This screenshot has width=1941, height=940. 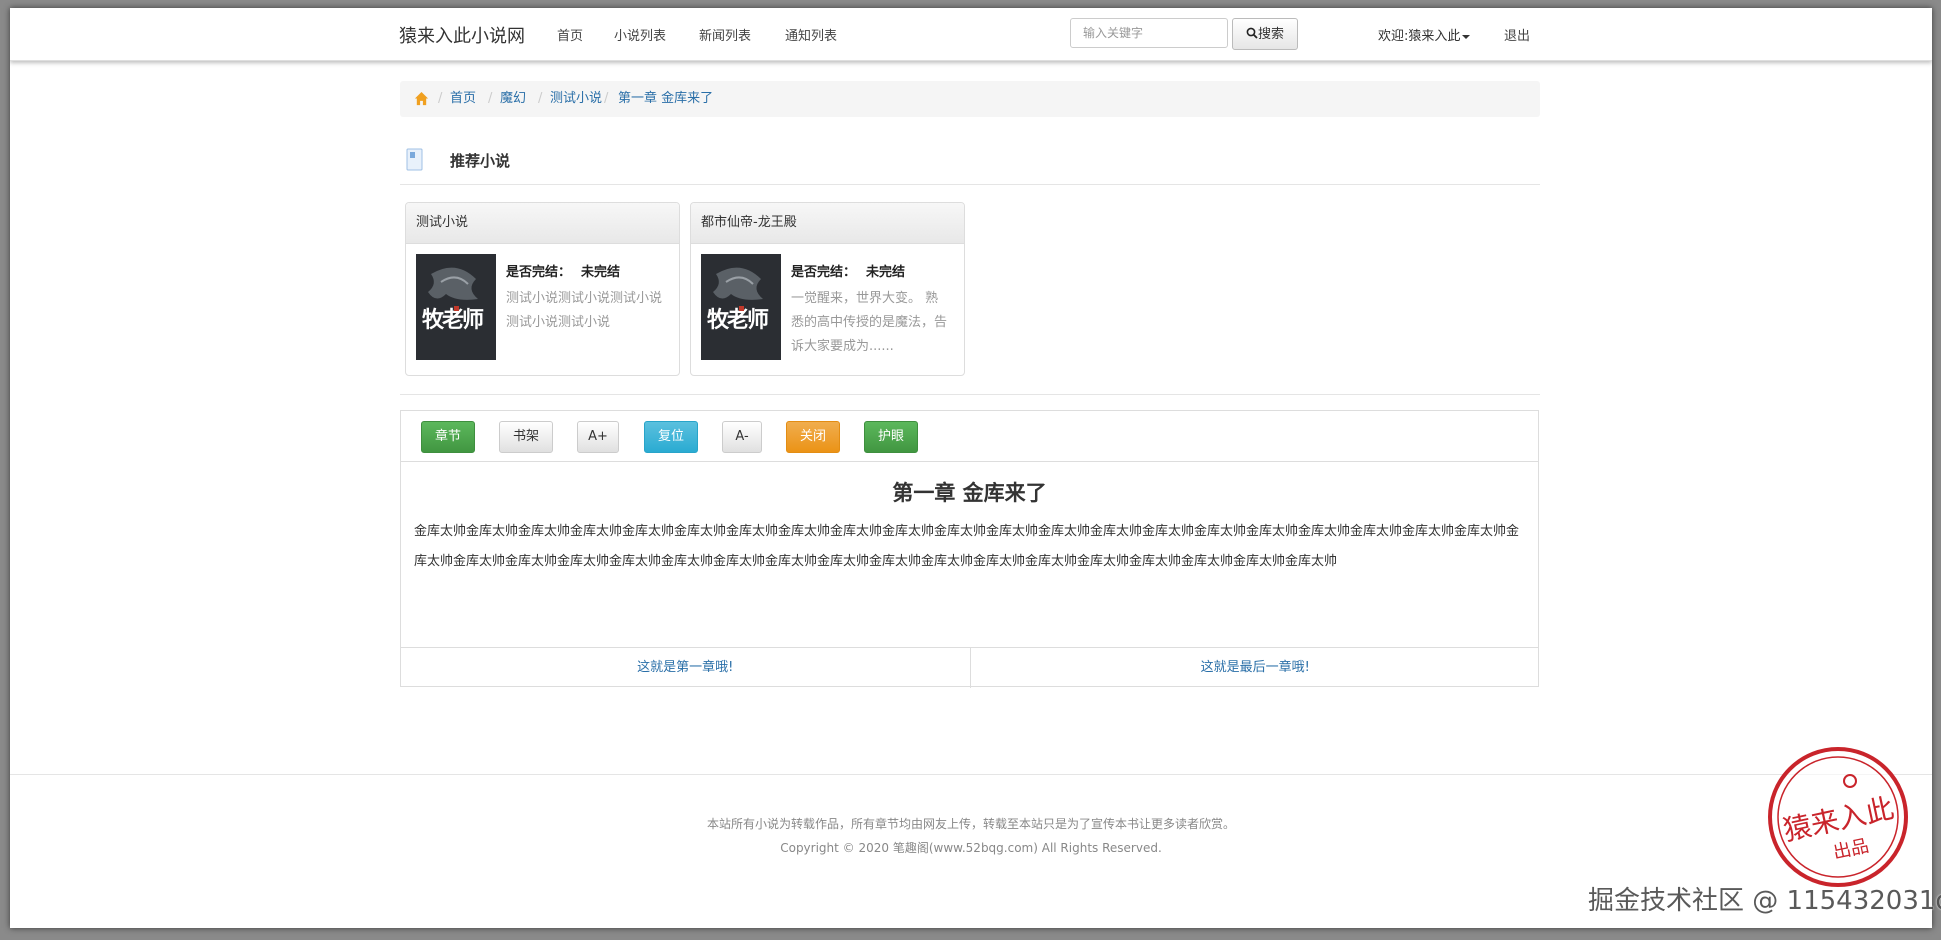 I want to click on breadcrumb-category: 魔幻, so click(x=513, y=99).